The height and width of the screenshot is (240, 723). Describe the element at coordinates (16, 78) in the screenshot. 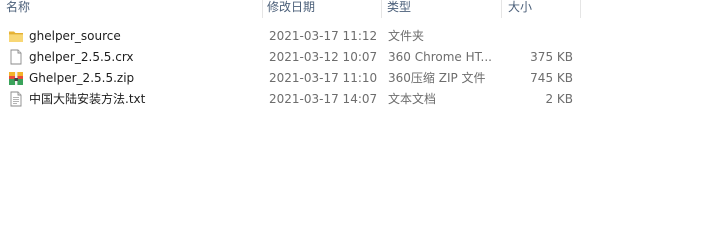

I see `zip-archive-icon` at that location.